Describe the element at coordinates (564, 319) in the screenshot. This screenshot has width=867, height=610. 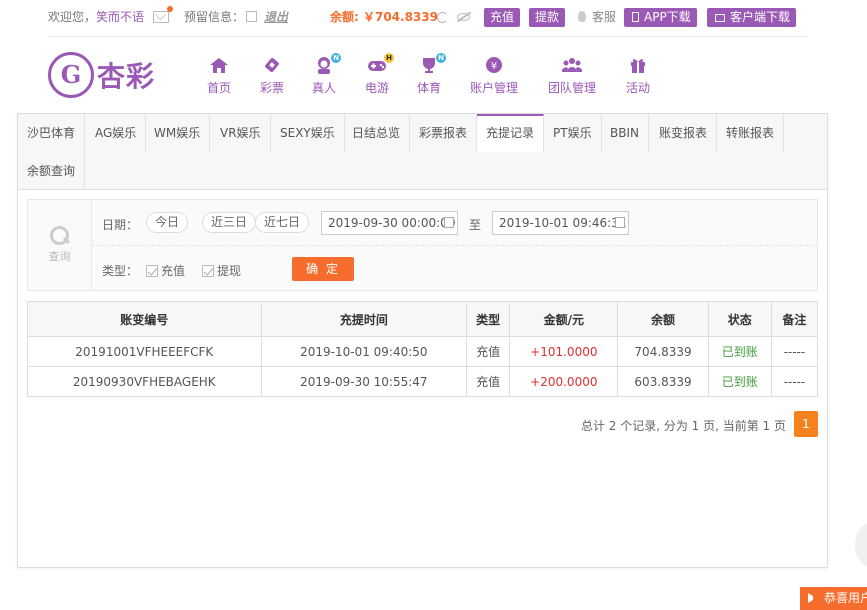
I see `col-header-amount: 金额/元` at that location.